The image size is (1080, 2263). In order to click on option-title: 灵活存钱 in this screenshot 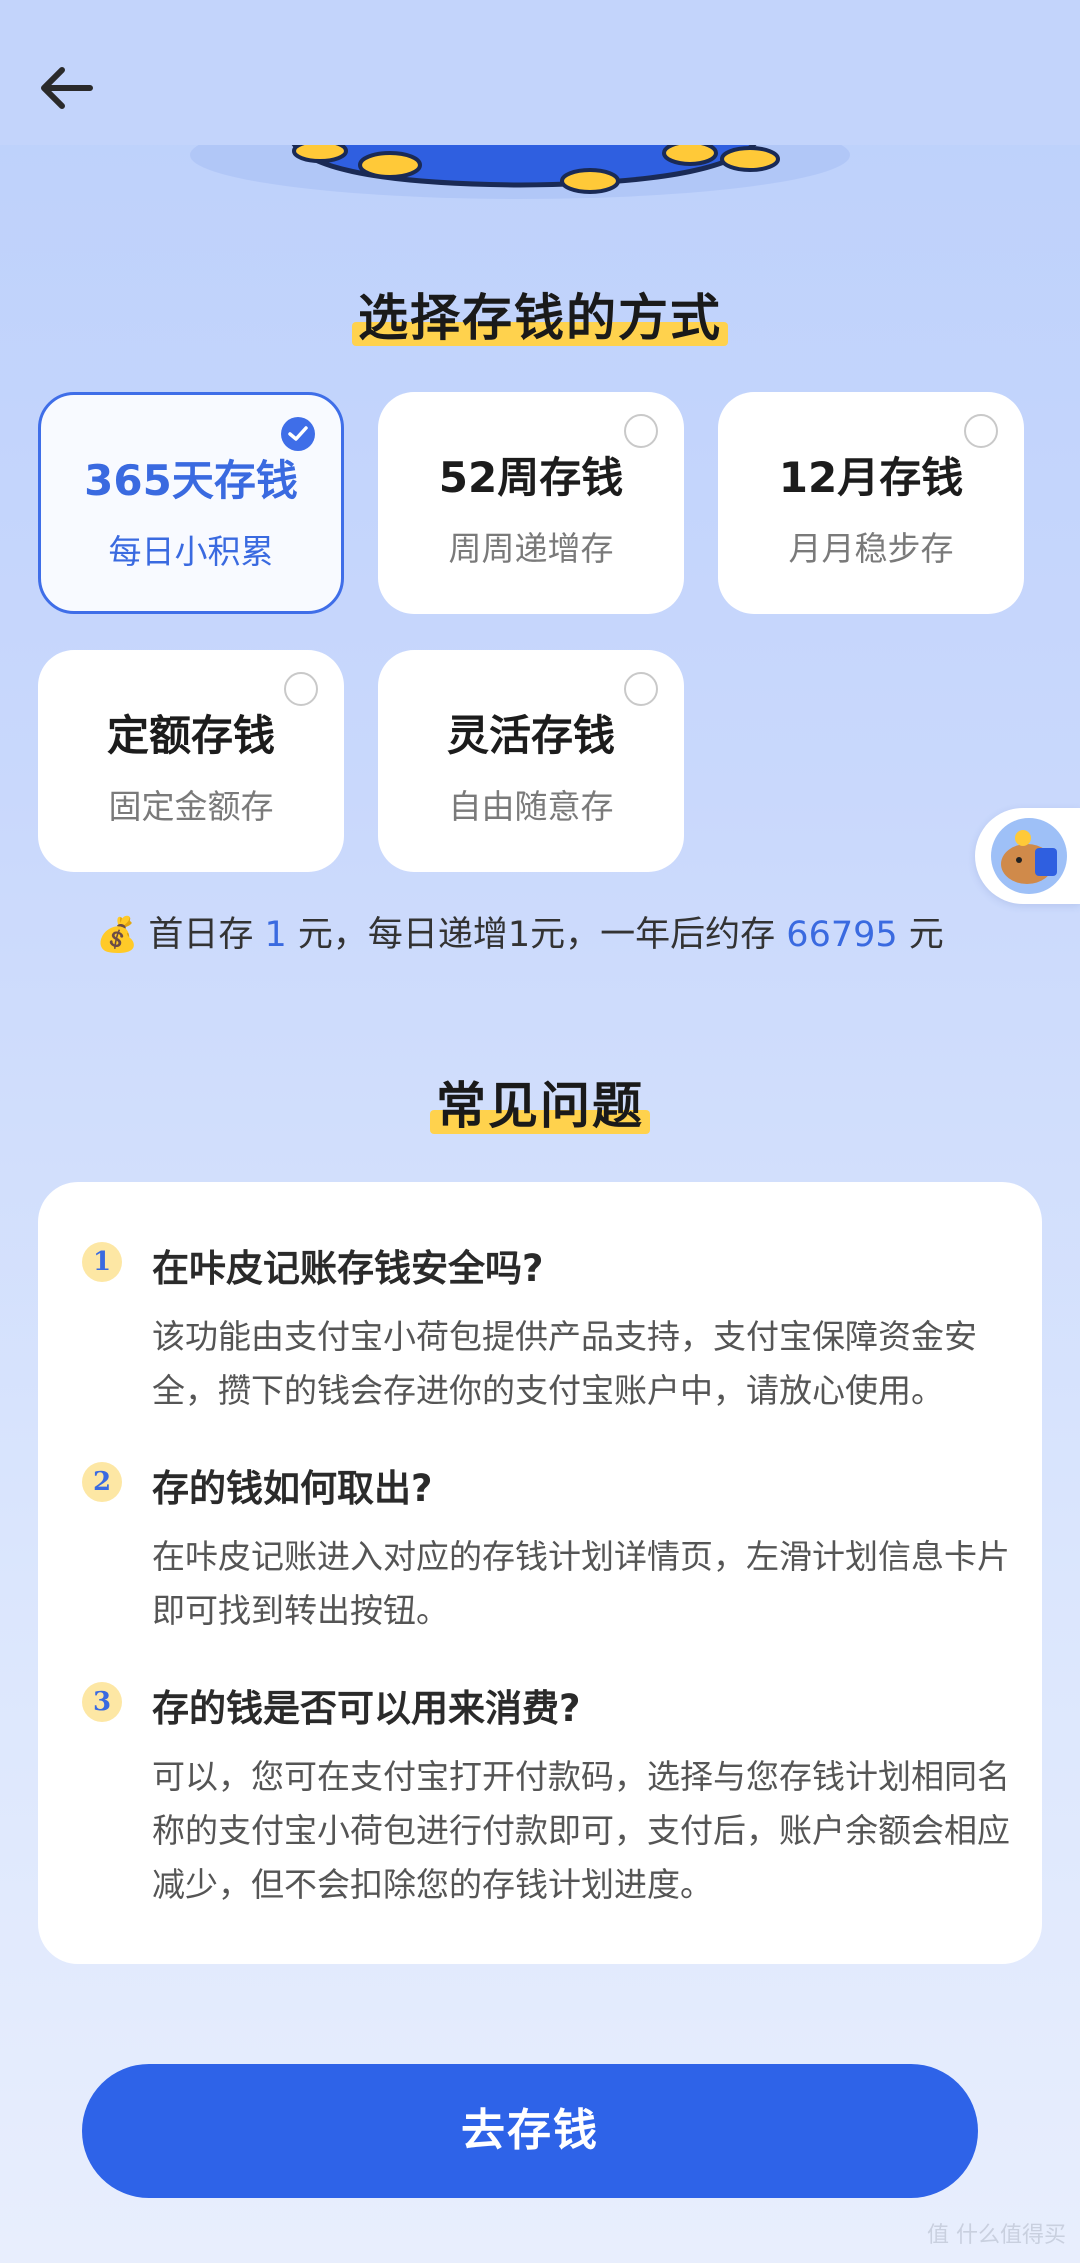, I will do `click(530, 735)`.